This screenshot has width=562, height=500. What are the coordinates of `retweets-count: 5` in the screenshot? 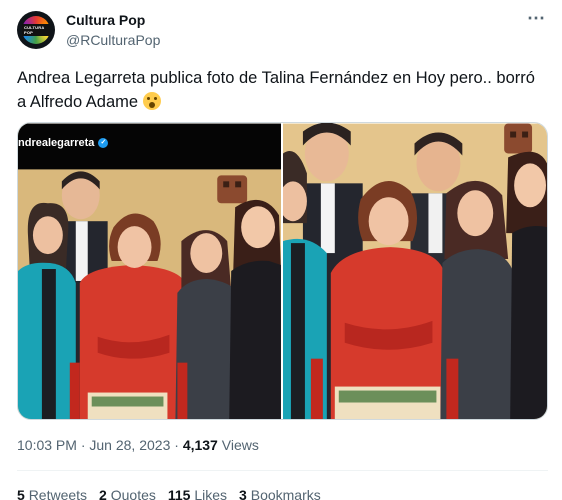 It's located at (21, 493).